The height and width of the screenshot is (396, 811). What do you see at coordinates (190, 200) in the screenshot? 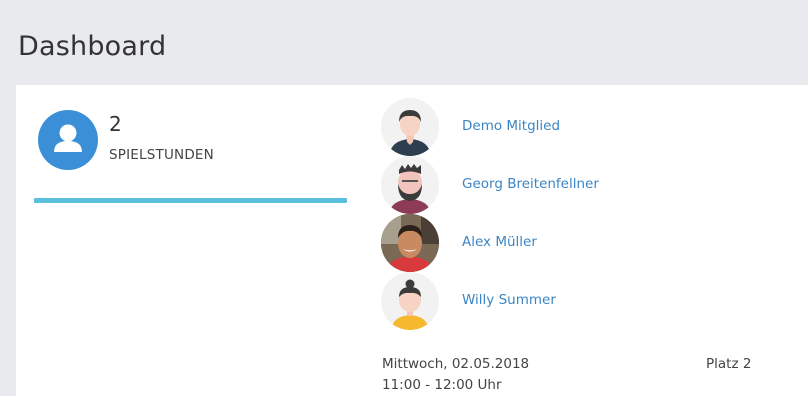
I see `stat-progress-bar` at bounding box center [190, 200].